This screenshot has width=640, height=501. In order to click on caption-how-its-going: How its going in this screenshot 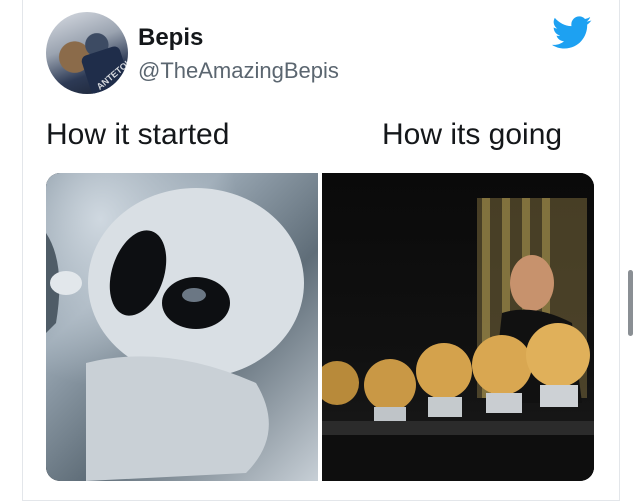, I will do `click(472, 134)`.